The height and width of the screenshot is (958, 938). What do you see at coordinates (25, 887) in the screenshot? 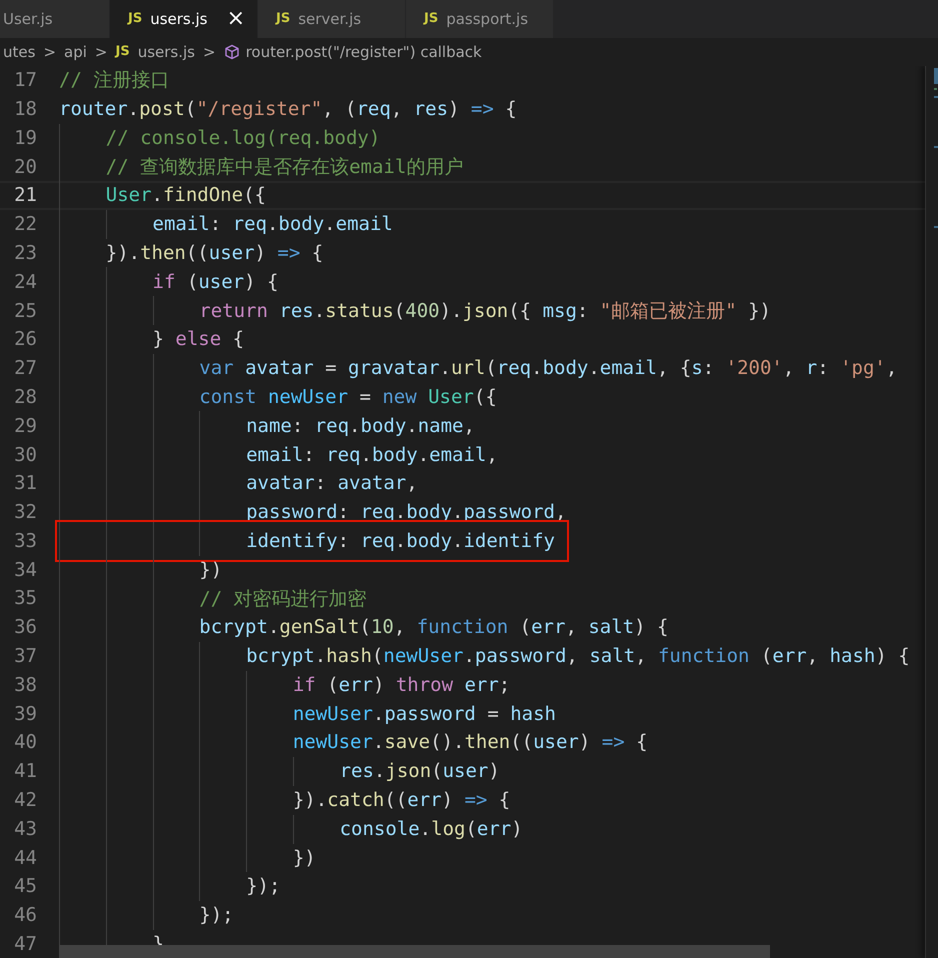
I see `line-number: 45` at bounding box center [25, 887].